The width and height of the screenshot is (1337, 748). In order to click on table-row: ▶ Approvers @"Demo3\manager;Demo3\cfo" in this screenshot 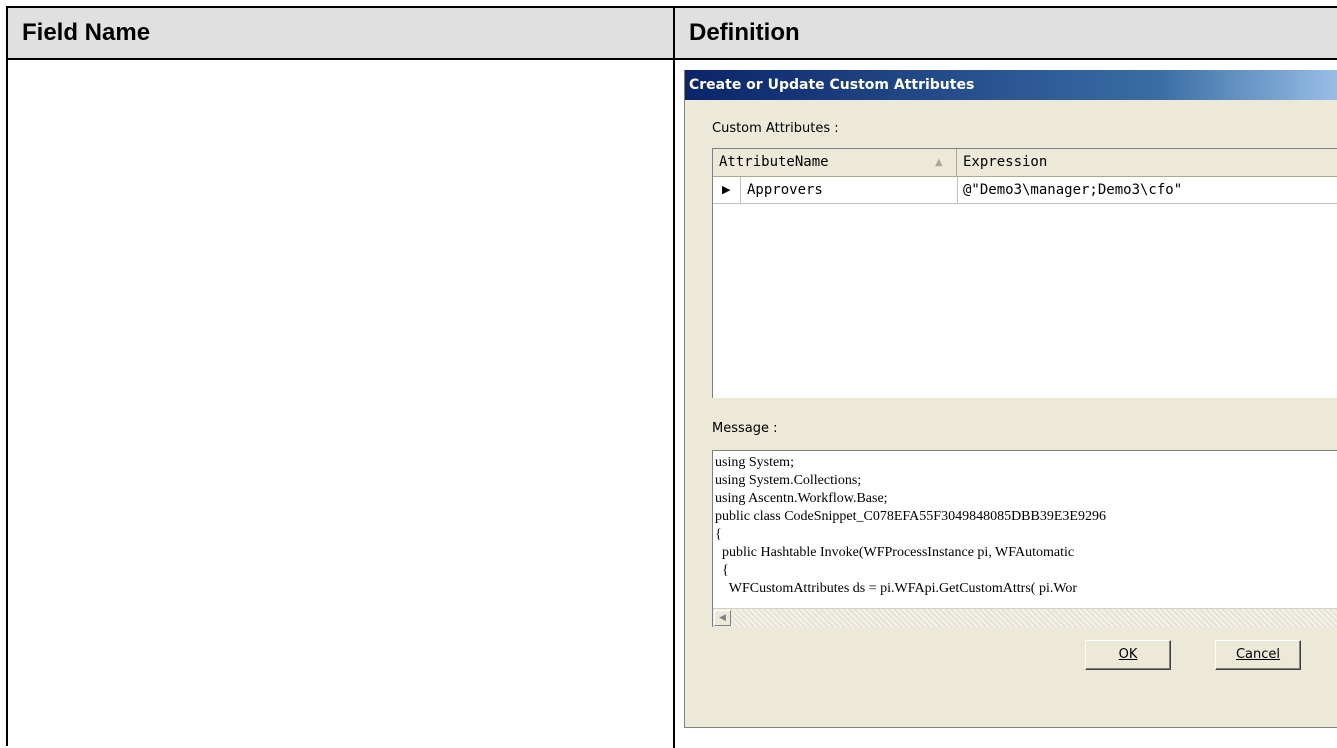, I will do `click(1025, 190)`.